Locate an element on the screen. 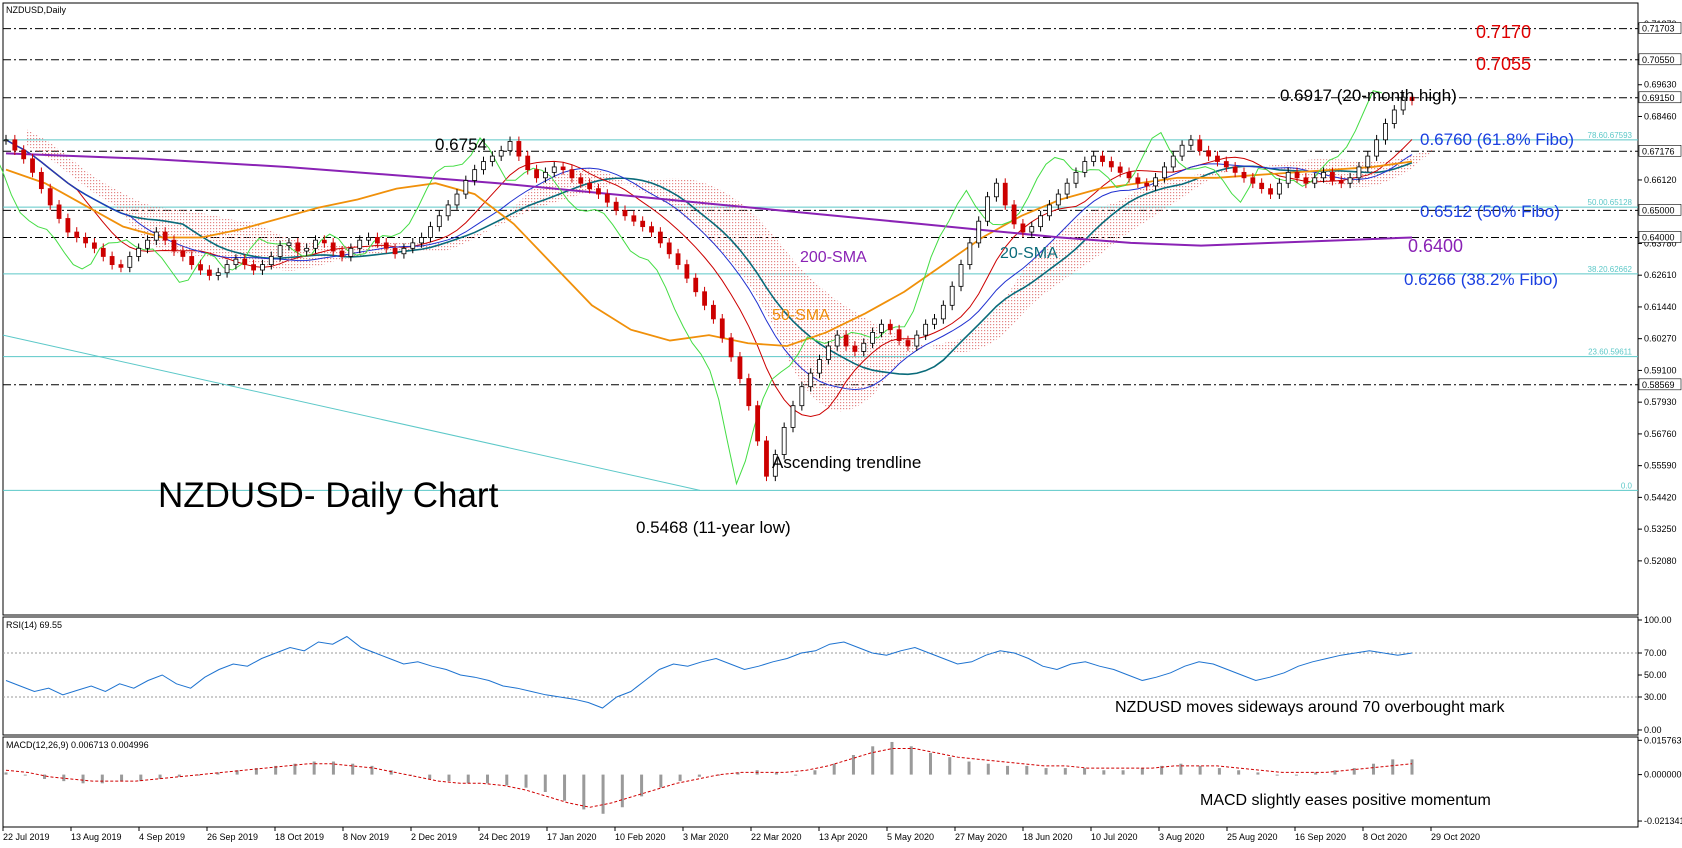  x-tick-label: 24 Dec 2019 is located at coordinates (504, 837).